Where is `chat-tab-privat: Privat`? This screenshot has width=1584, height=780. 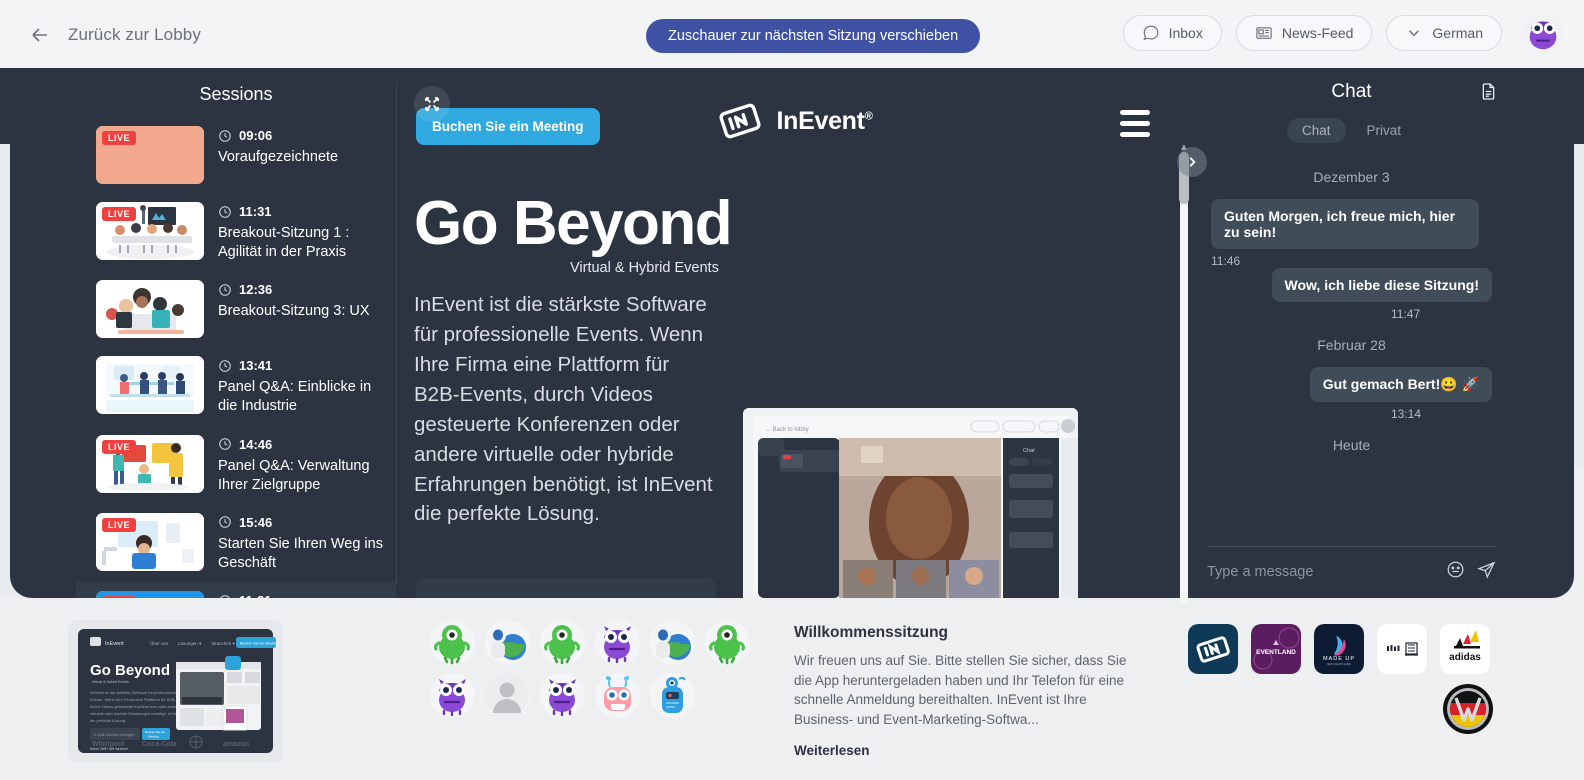
chat-tab-privat: Privat is located at coordinates (1384, 130).